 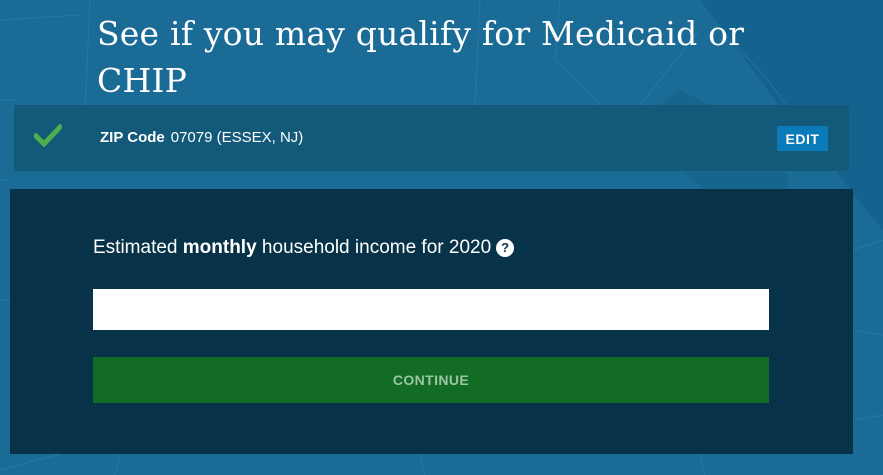 I want to click on income-label-emphasis: monthly, so click(x=219, y=247).